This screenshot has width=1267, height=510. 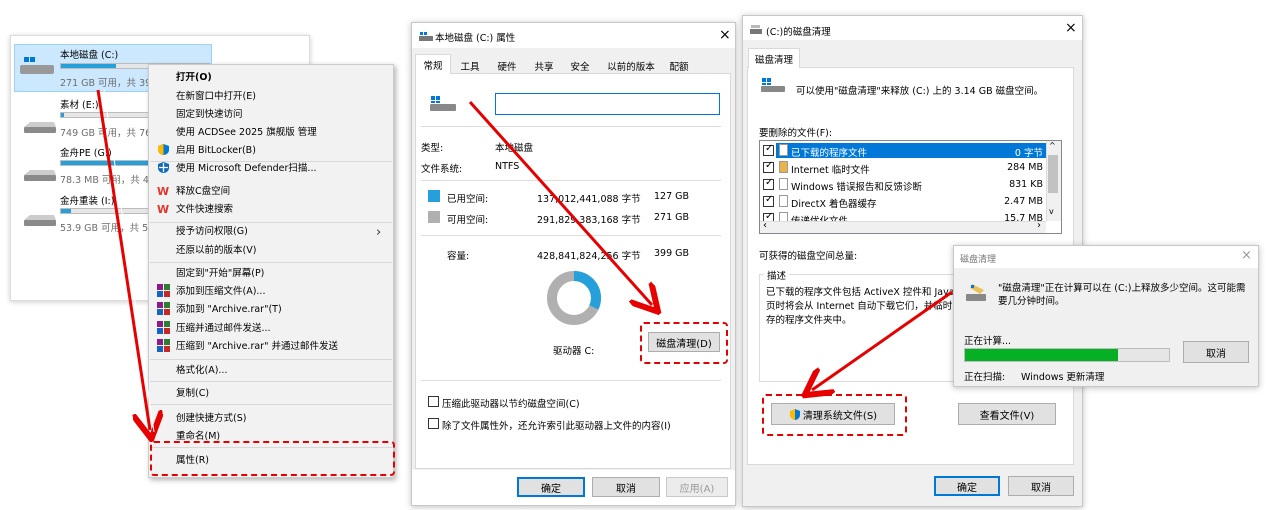 I want to click on index-label: 除了文件属性外，还允许索引此驱动器上文件的内容(I), so click(x=556, y=426).